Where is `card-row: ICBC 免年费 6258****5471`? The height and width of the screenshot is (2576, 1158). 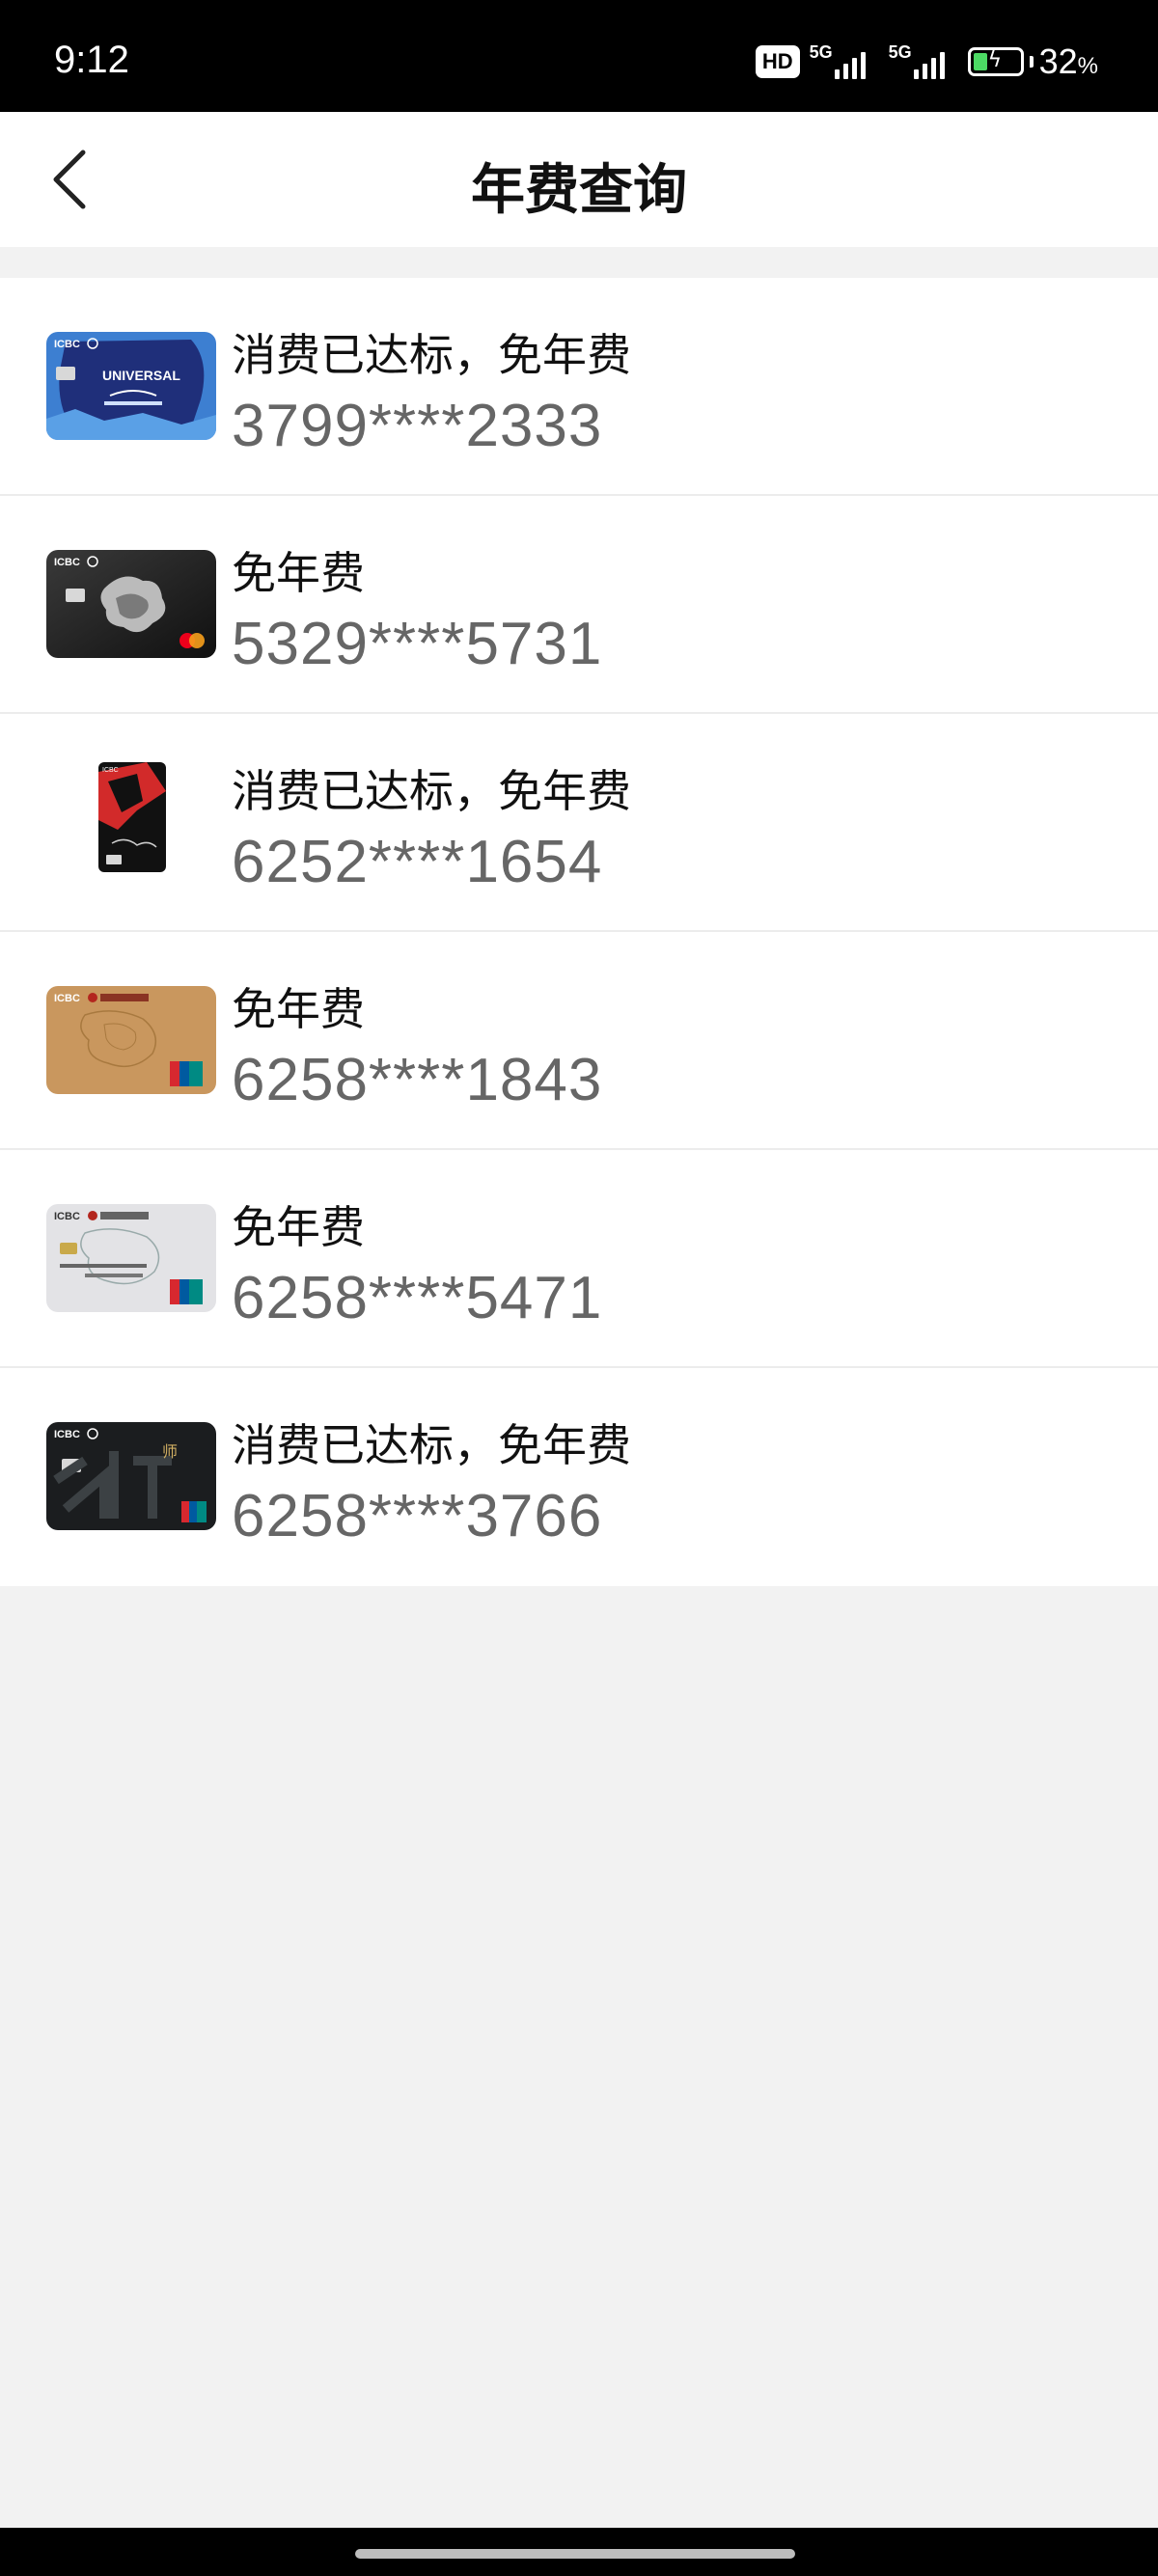
card-row: ICBC 免年费 6258****5471 is located at coordinates (579, 1259).